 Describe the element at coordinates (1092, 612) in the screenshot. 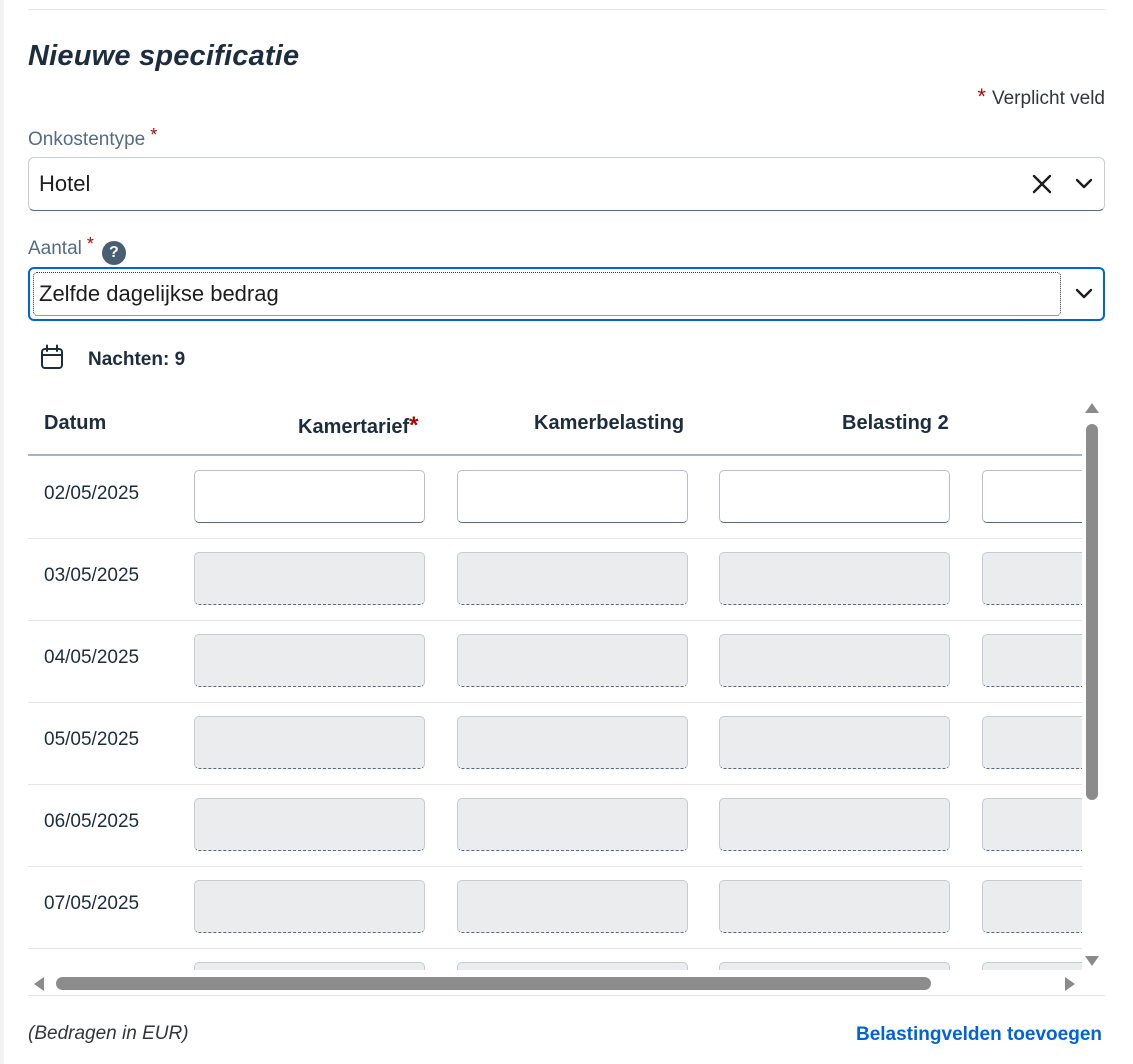

I see `vertical-scrollbar-thumb` at that location.